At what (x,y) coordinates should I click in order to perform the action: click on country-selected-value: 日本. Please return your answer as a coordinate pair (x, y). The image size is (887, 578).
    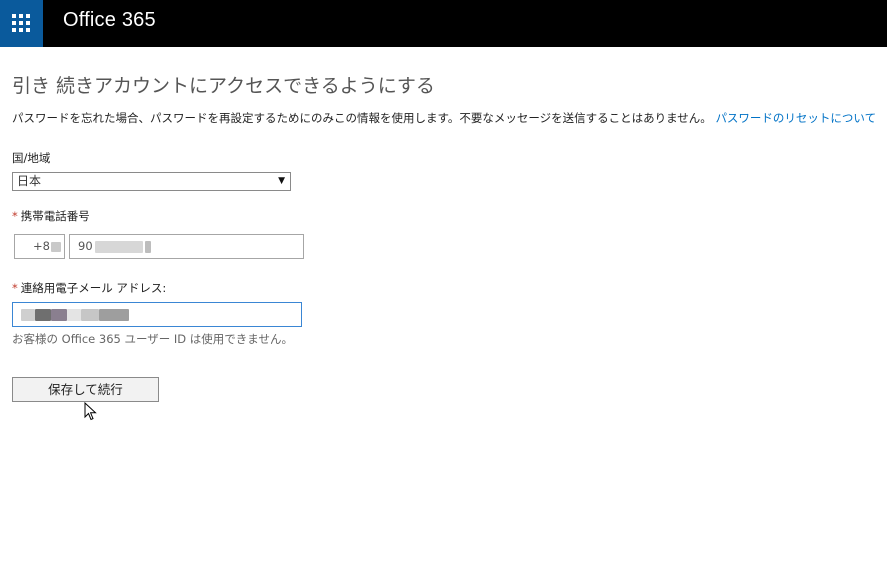
    Looking at the image, I should click on (29, 181).